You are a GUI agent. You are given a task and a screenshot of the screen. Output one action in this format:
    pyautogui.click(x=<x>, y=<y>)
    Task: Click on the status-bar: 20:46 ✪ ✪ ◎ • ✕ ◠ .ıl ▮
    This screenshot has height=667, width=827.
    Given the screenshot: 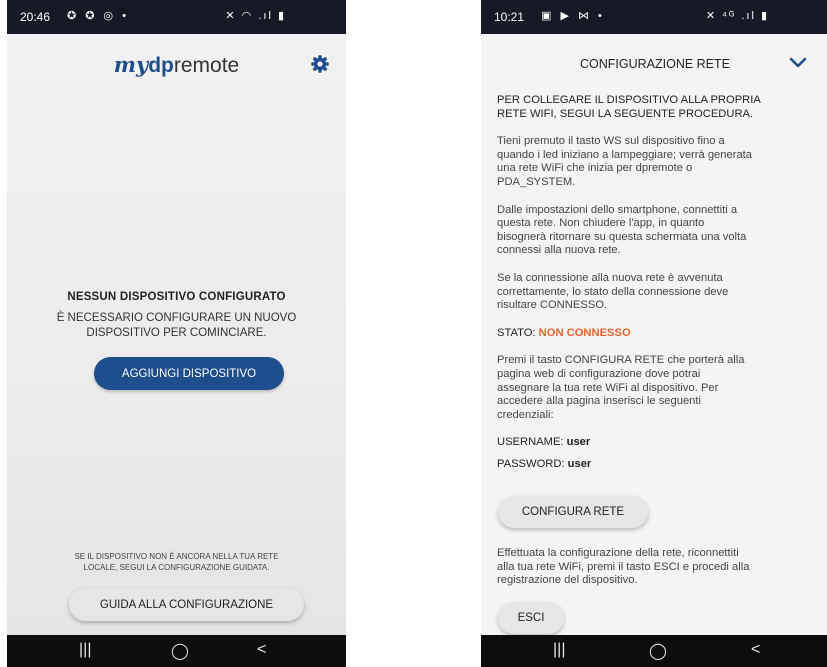 What is the action you would take?
    pyautogui.click(x=176, y=17)
    